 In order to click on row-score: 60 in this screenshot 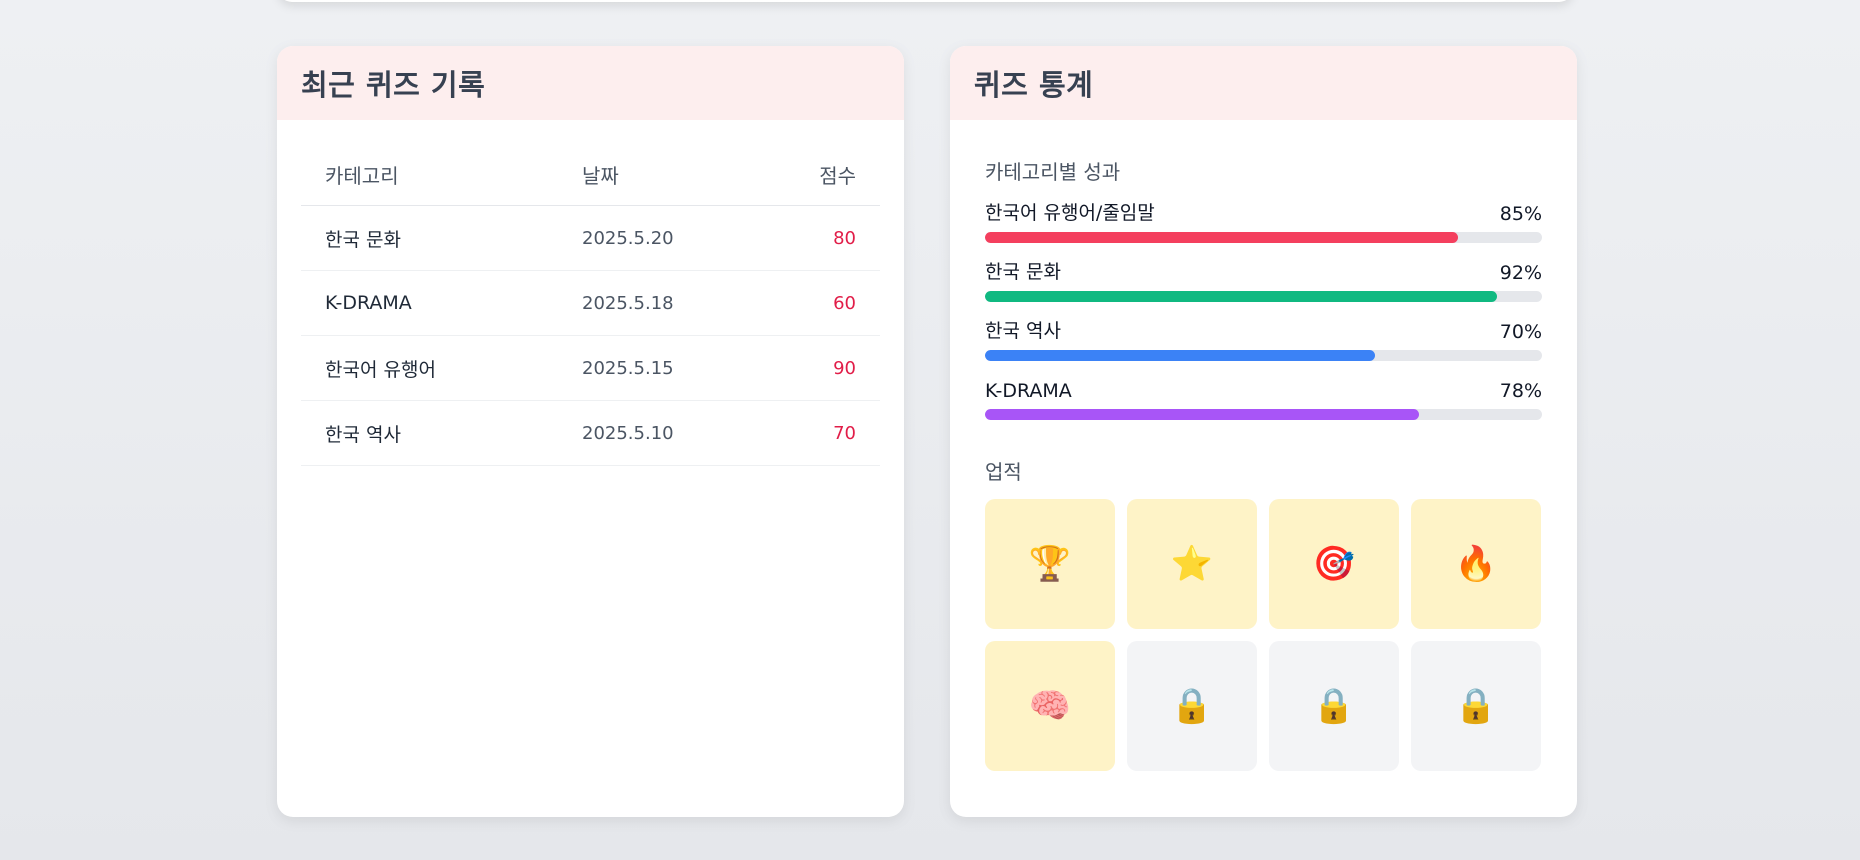, I will do `click(844, 303)`.